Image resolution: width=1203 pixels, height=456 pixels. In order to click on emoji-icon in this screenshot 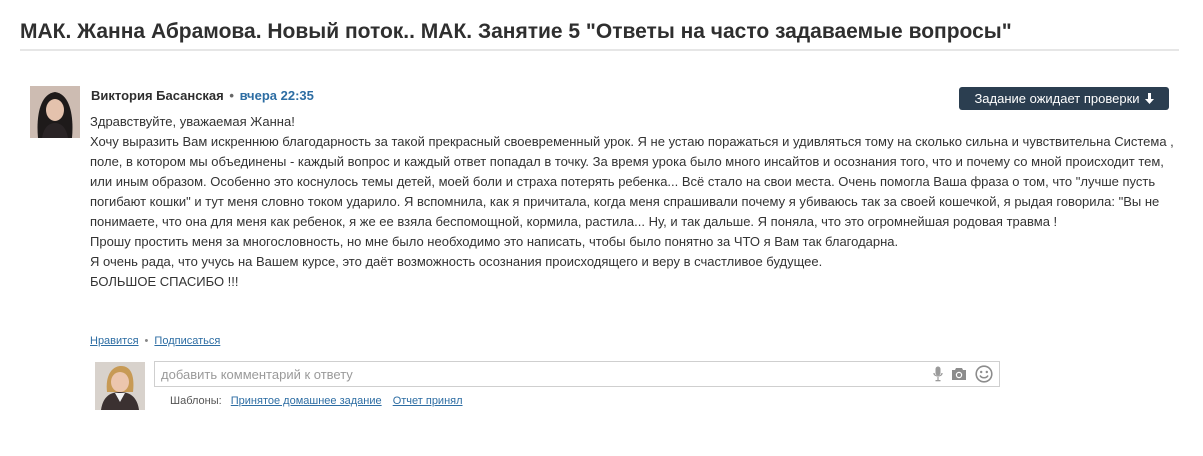, I will do `click(984, 376)`.